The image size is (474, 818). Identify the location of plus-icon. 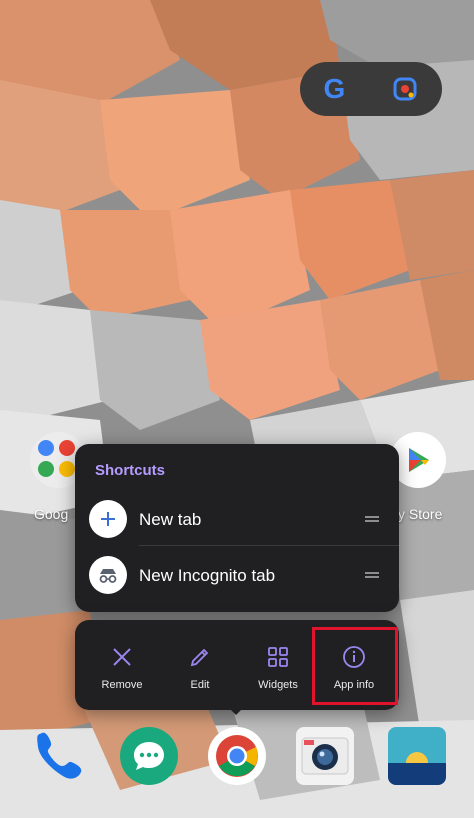
(108, 519).